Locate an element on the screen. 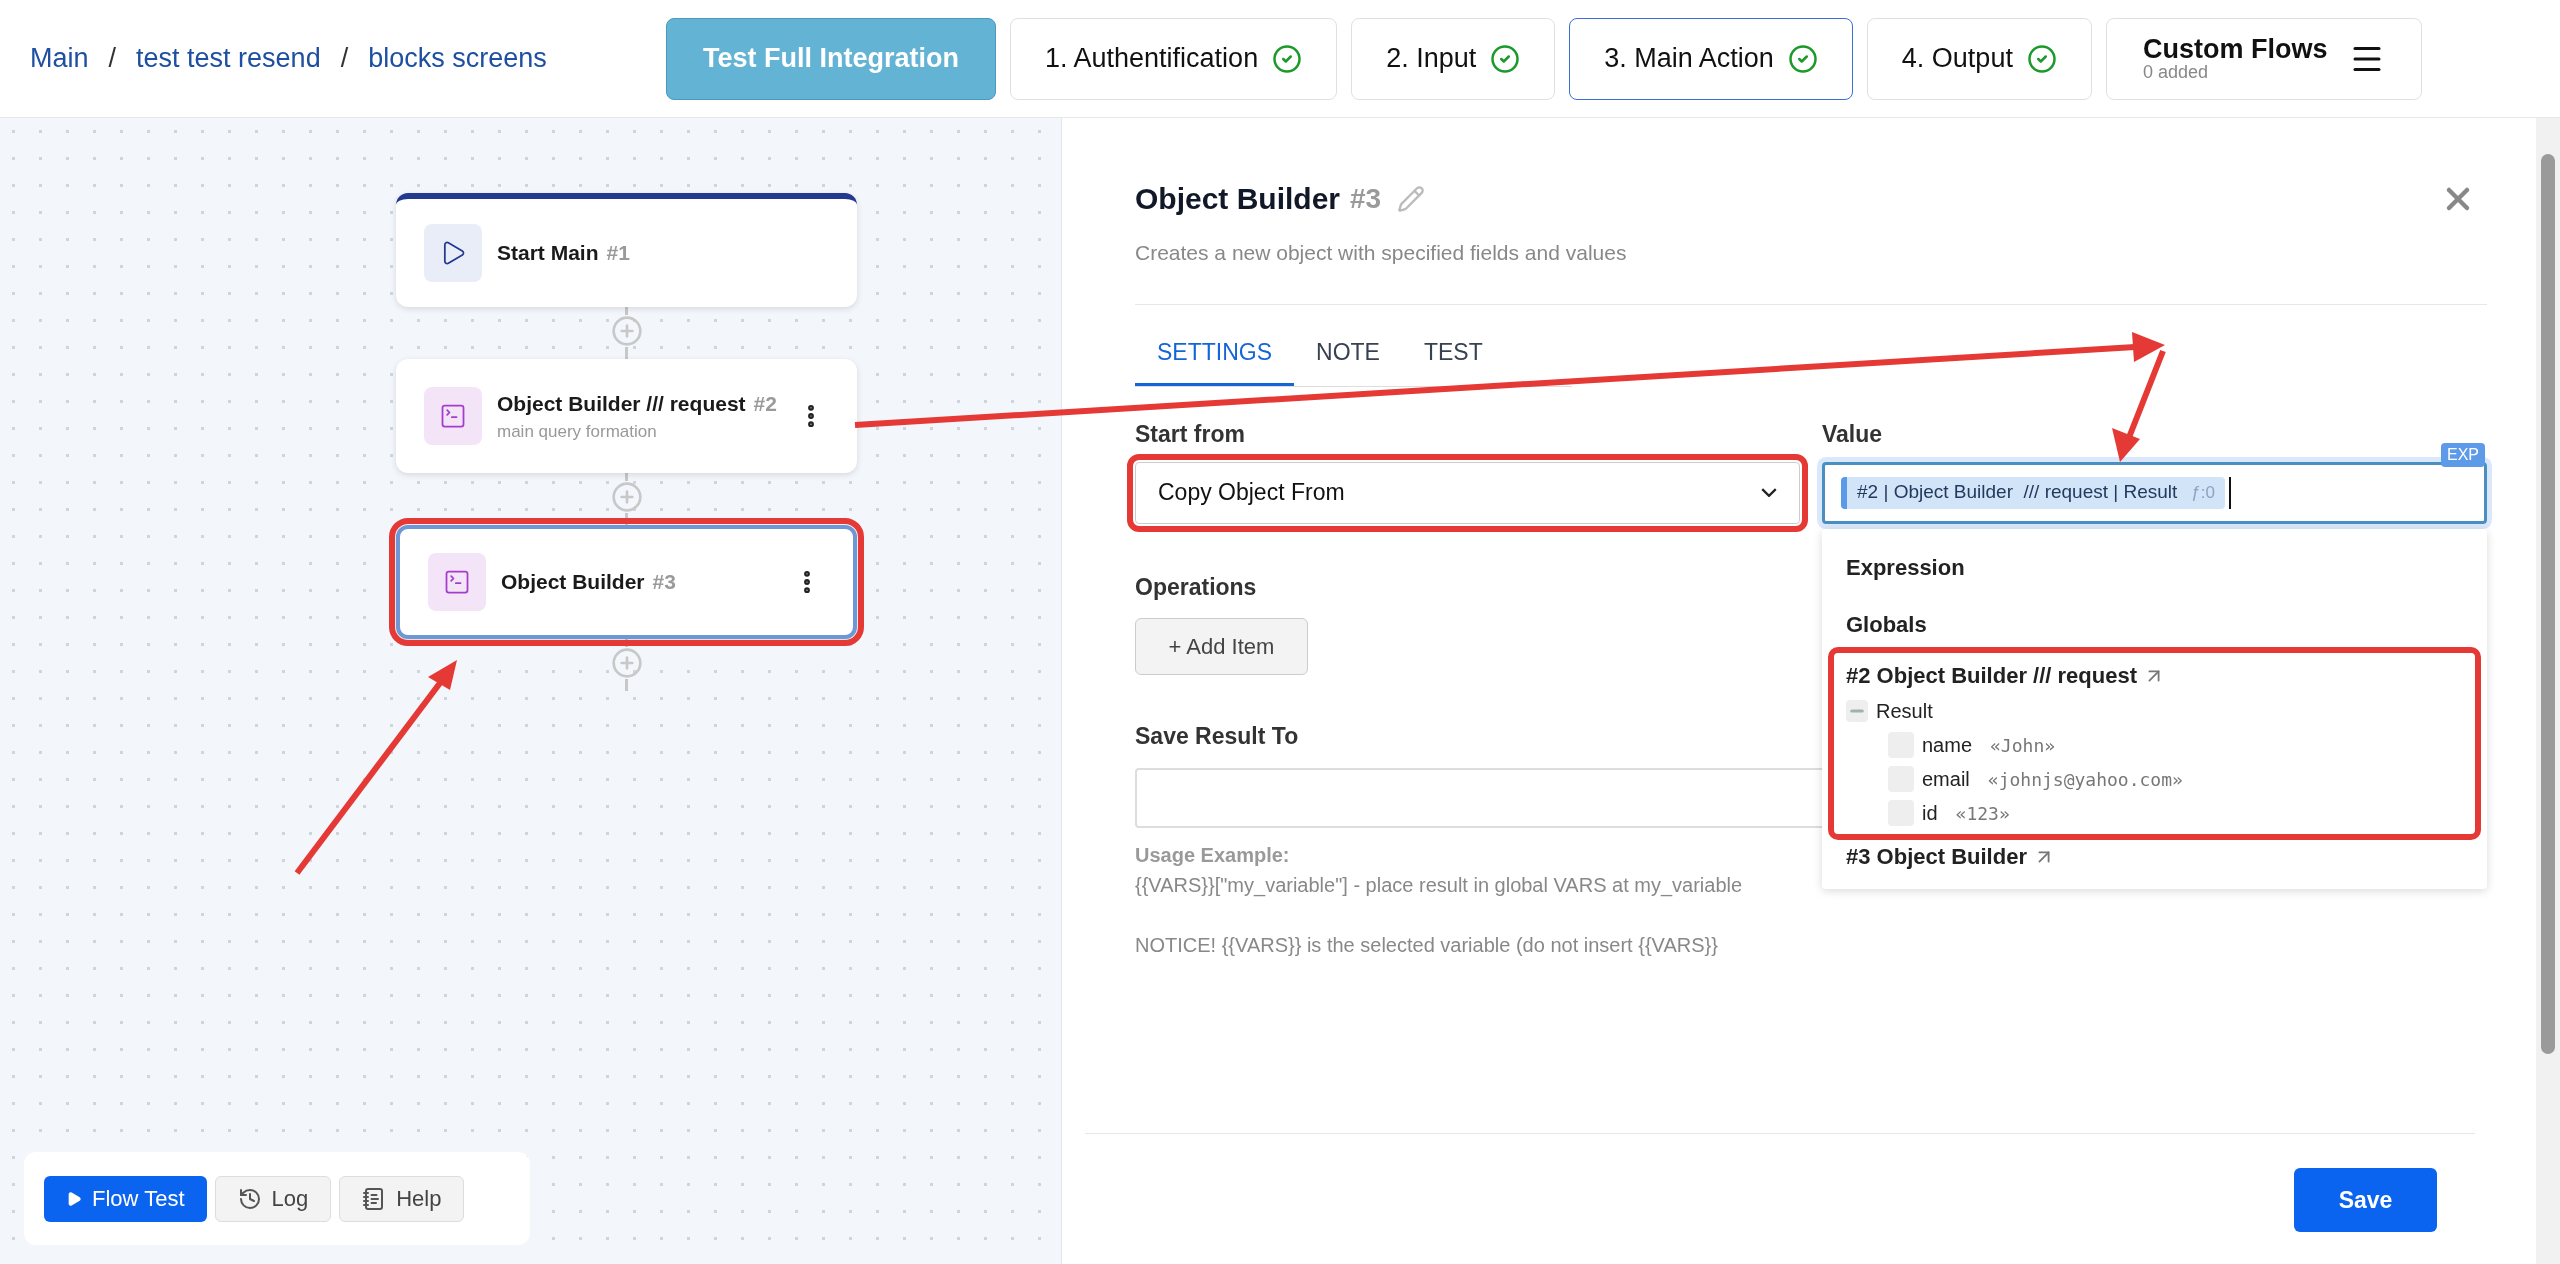 Image resolution: width=2560 pixels, height=1264 pixels. step-tab: 2. Input is located at coordinates (1453, 58).